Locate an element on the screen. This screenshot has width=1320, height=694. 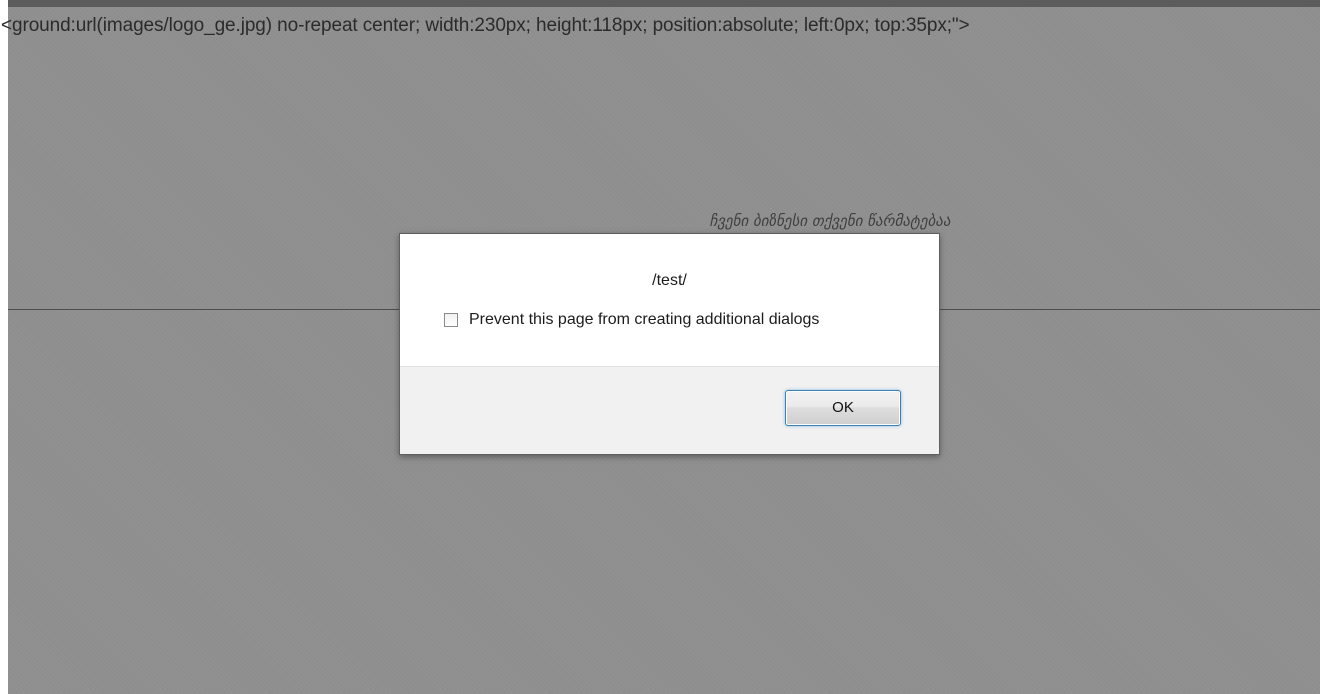
site-tagline: ჩვენი ბიზნესი თქვენი წარმატებაა is located at coordinates (830, 221).